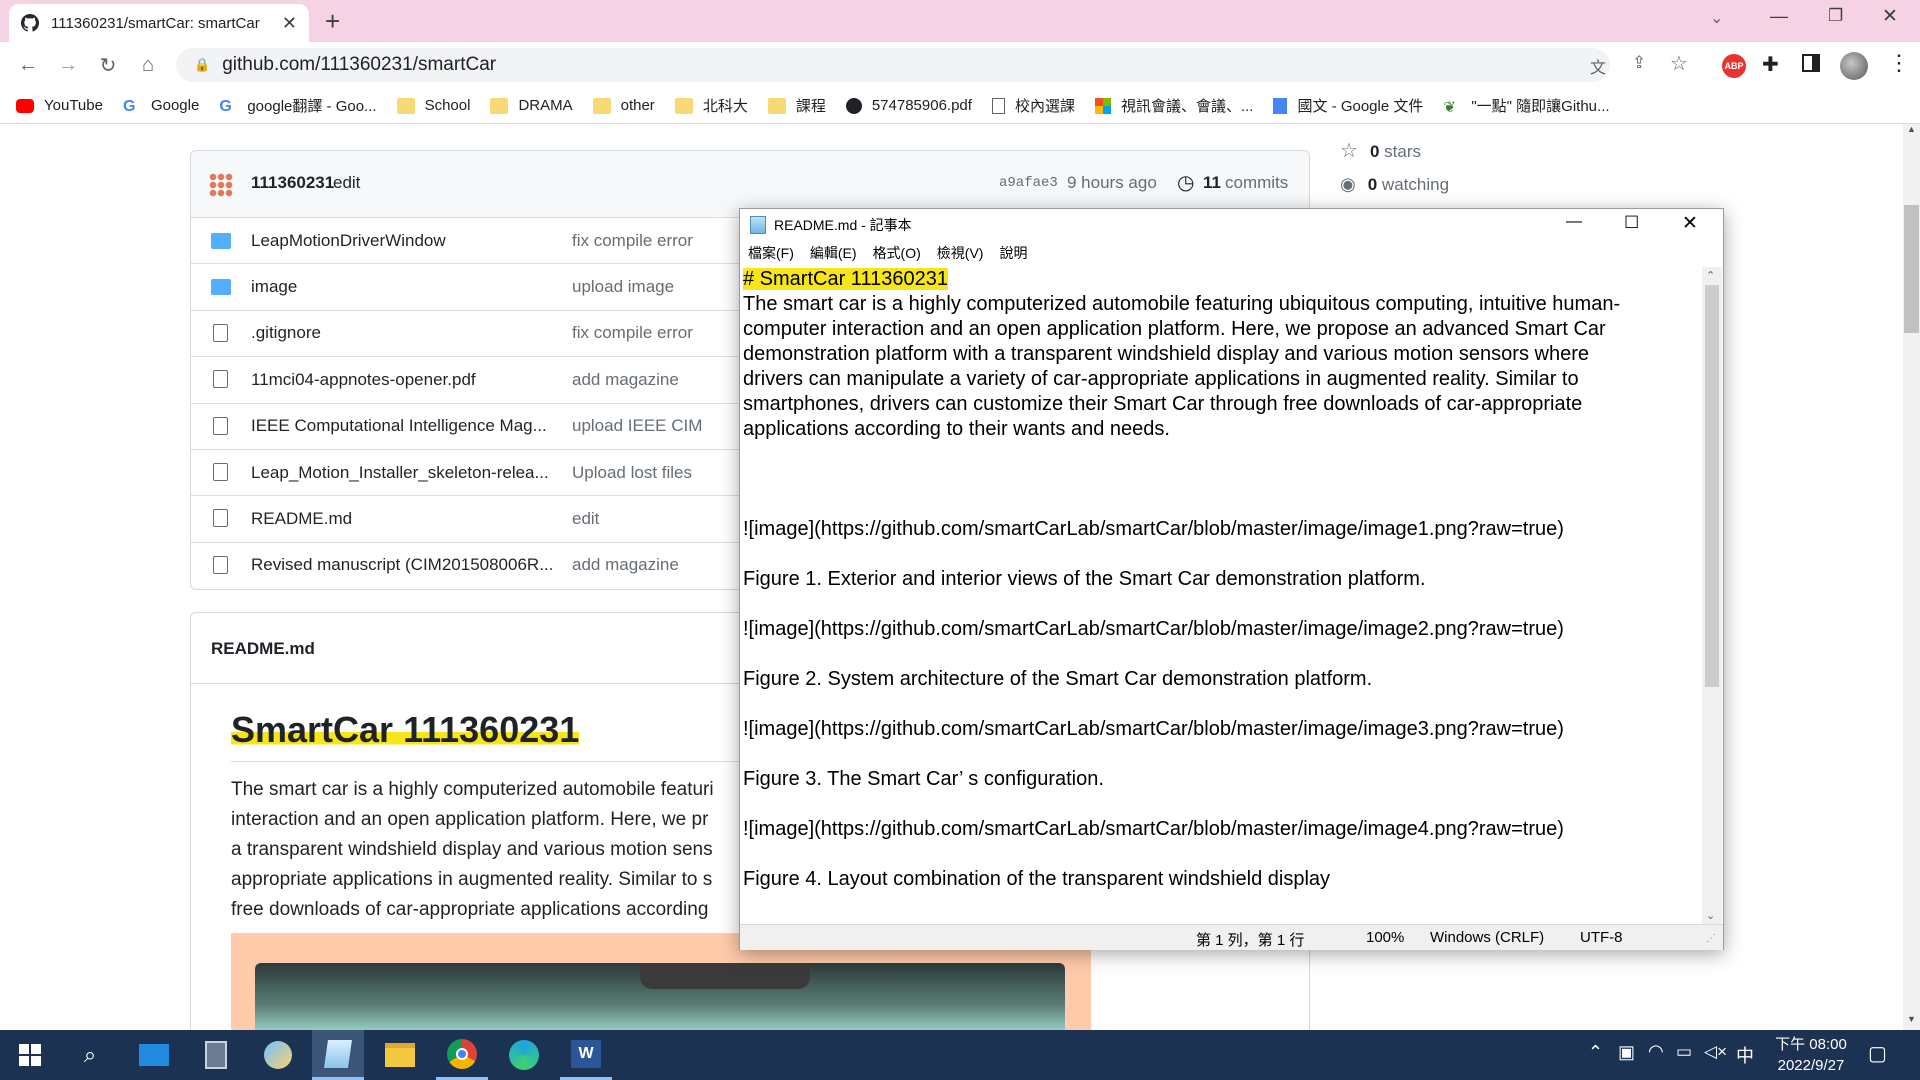 This screenshot has height=1080, width=1920. Describe the element at coordinates (338, 1055) in the screenshot. I see `taskbar-notepad` at that location.